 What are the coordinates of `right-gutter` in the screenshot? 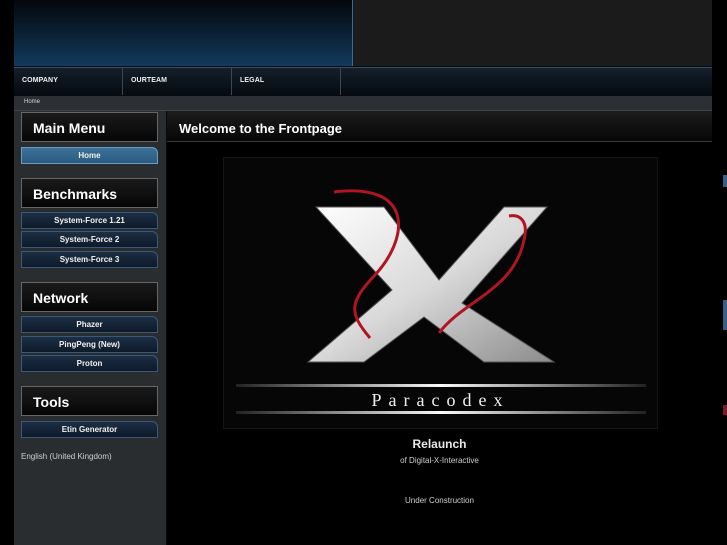 It's located at (719, 272).